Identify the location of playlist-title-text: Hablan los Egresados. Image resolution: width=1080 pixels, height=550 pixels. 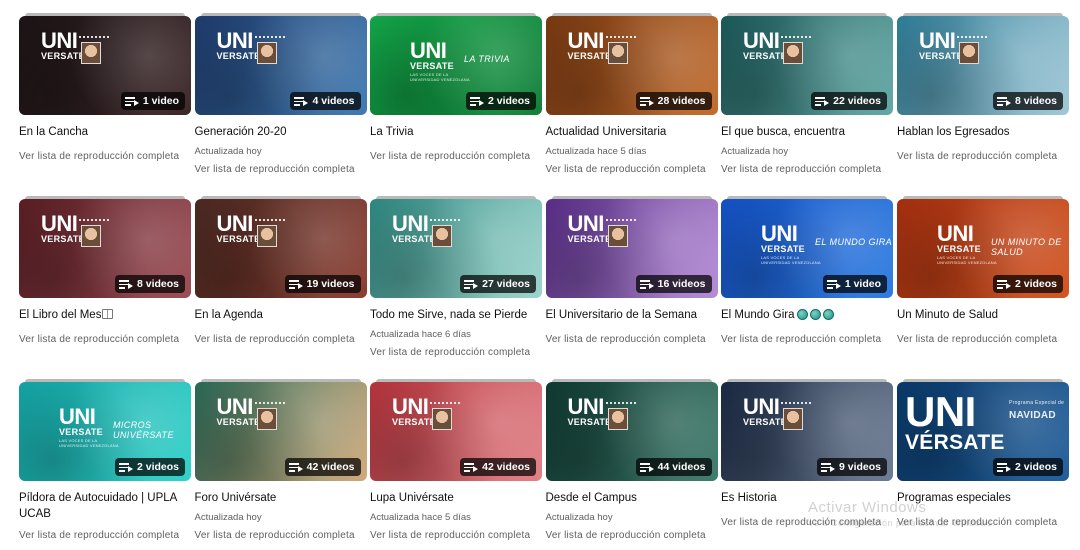
(953, 132).